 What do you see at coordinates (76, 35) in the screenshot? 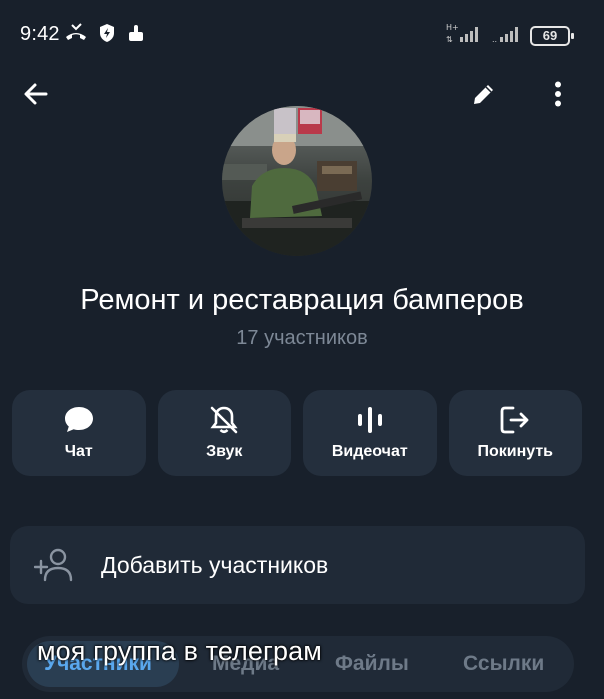
I see `missed-call-icon` at bounding box center [76, 35].